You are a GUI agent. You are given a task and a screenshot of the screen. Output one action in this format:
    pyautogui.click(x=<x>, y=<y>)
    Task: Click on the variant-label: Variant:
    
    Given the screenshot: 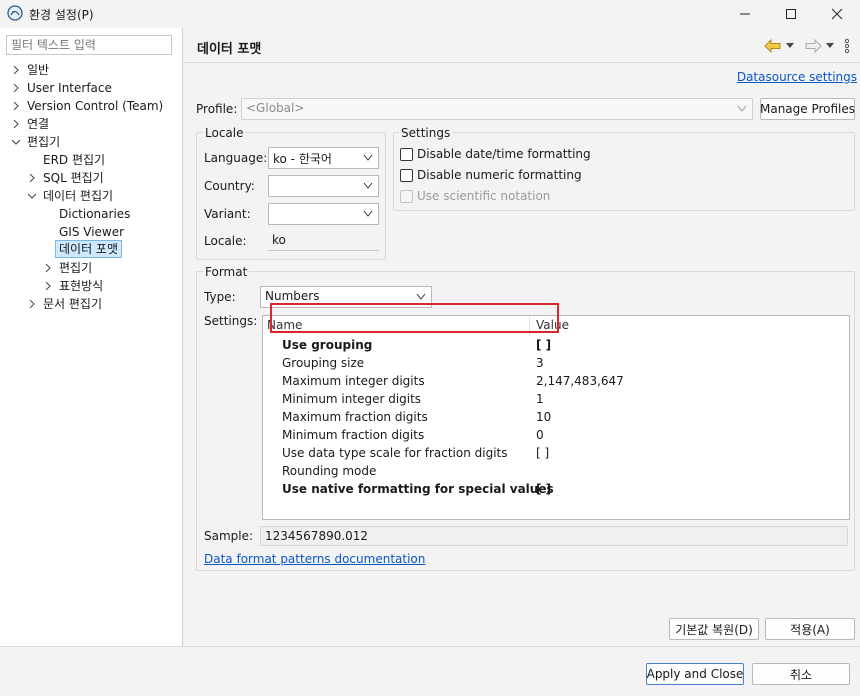 What is the action you would take?
    pyautogui.click(x=227, y=214)
    